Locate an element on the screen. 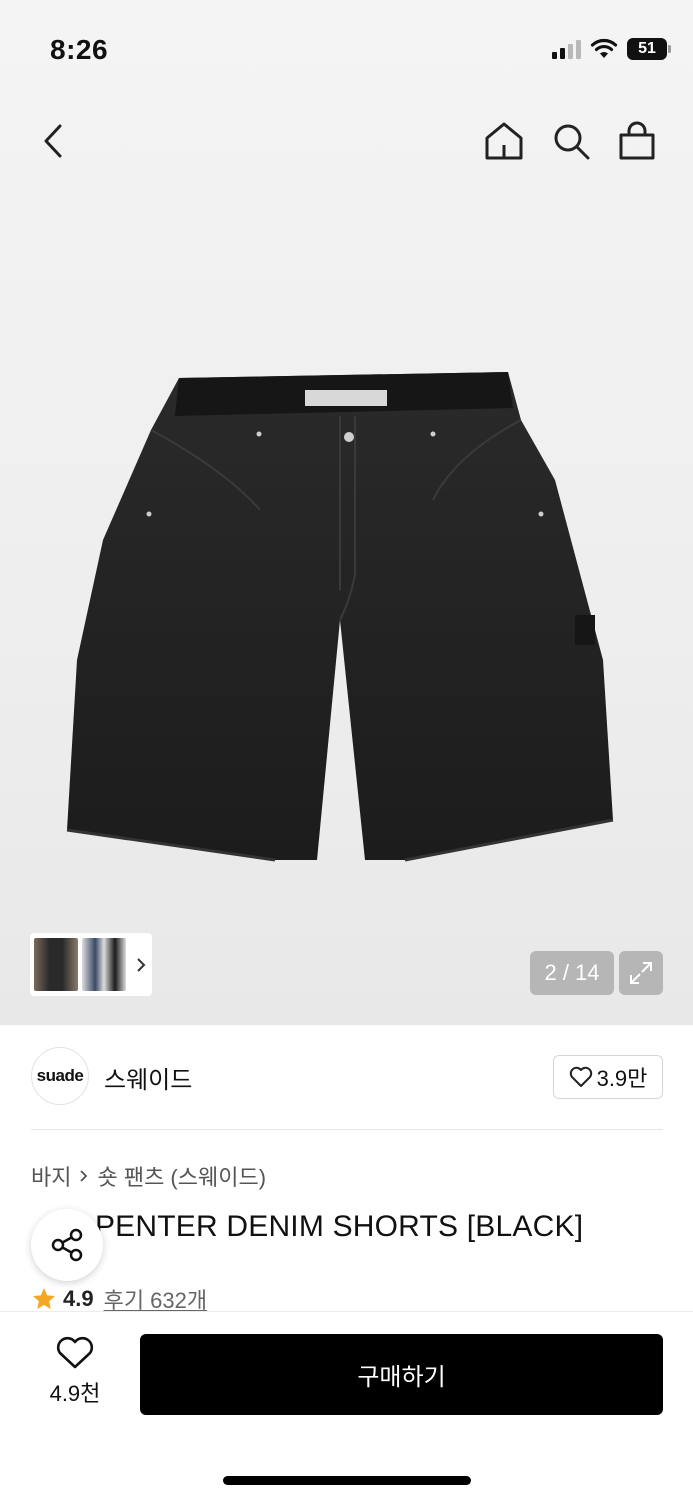 The image size is (693, 1500). brand-like-count: 3.9만 is located at coordinates (622, 1078).